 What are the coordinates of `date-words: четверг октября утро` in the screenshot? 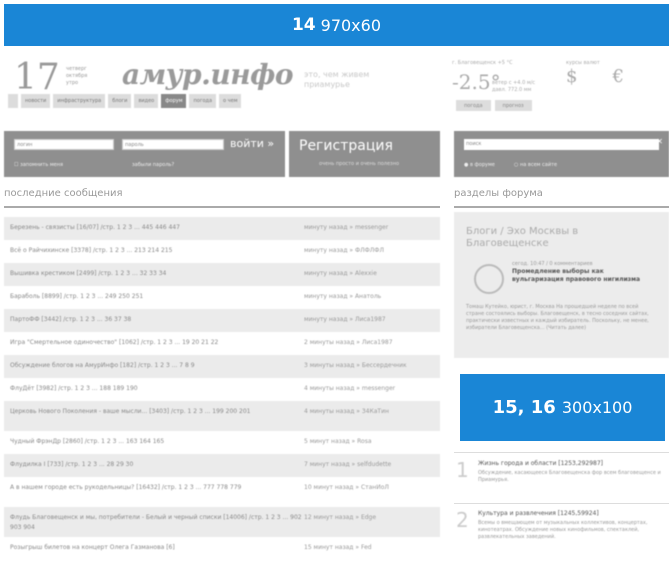 It's located at (77, 76).